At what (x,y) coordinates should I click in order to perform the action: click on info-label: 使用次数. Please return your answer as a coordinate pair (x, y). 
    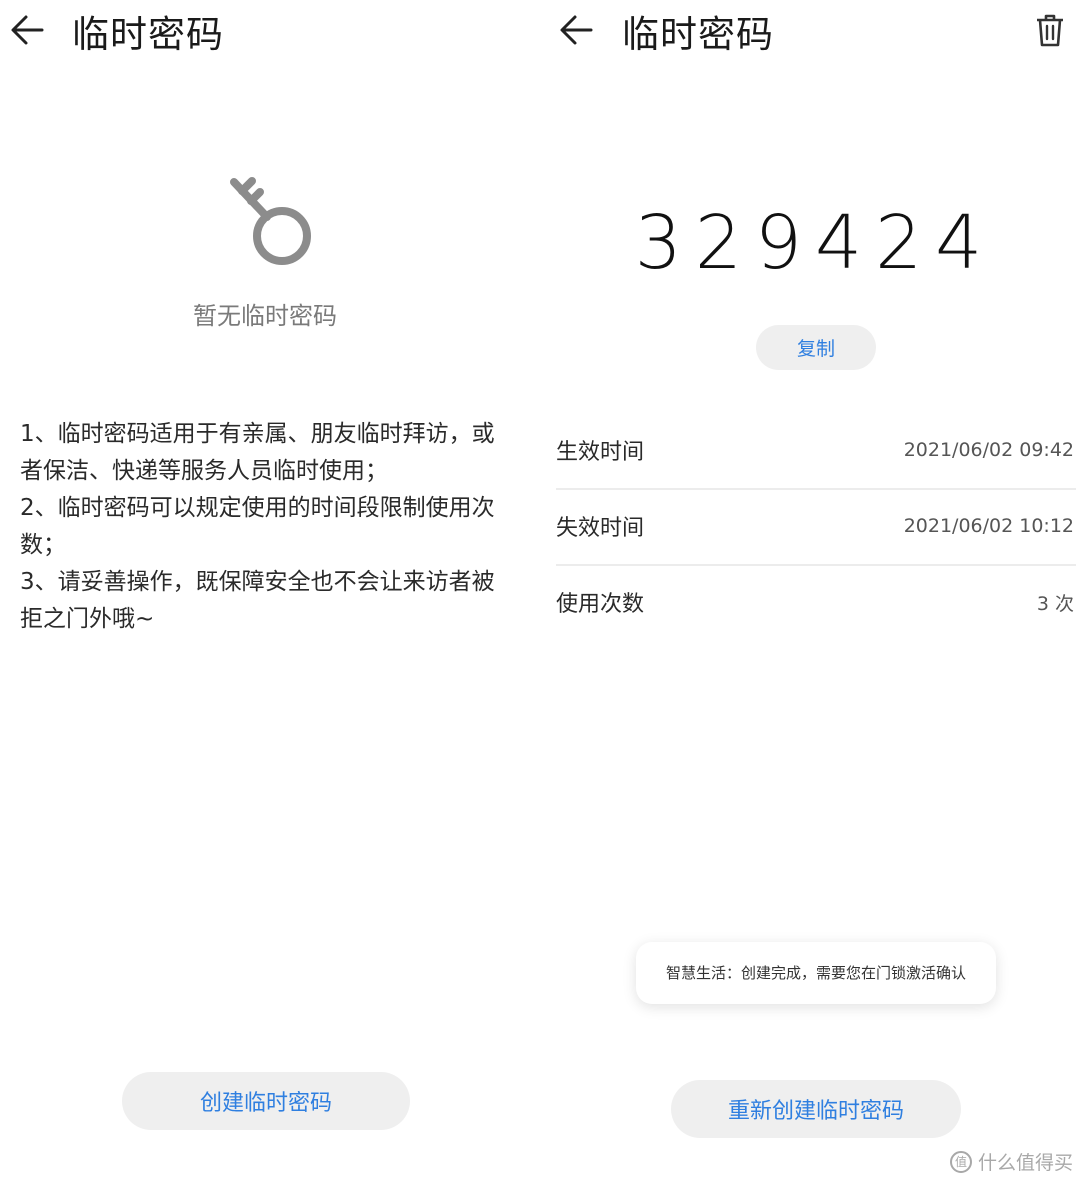
    Looking at the image, I should click on (600, 604).